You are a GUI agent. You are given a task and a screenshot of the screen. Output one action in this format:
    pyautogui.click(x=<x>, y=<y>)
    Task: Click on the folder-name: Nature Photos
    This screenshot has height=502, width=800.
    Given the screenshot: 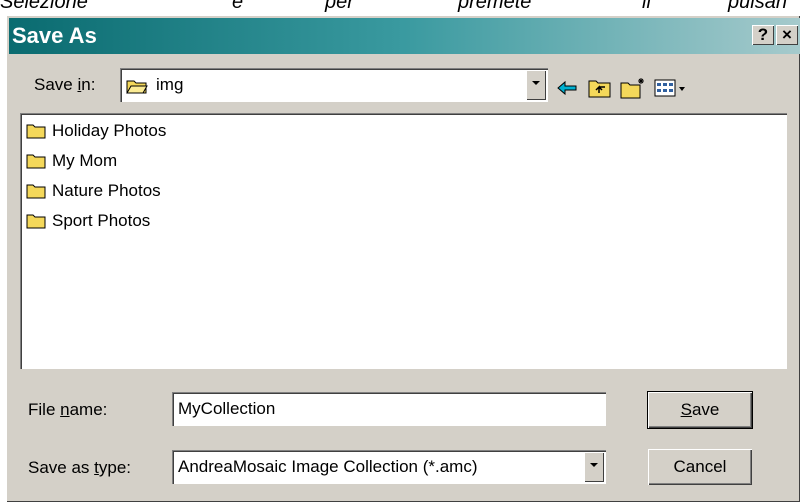 What is the action you would take?
    pyautogui.click(x=106, y=190)
    